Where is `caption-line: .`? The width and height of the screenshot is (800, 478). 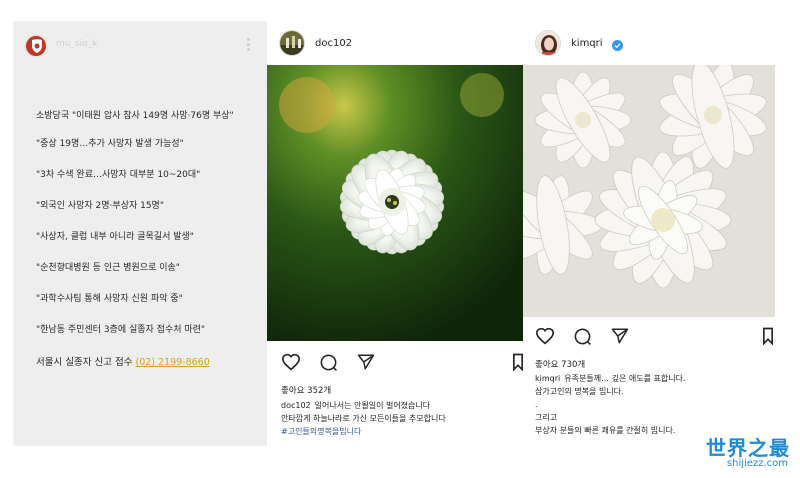
caption-line: . is located at coordinates (536, 404).